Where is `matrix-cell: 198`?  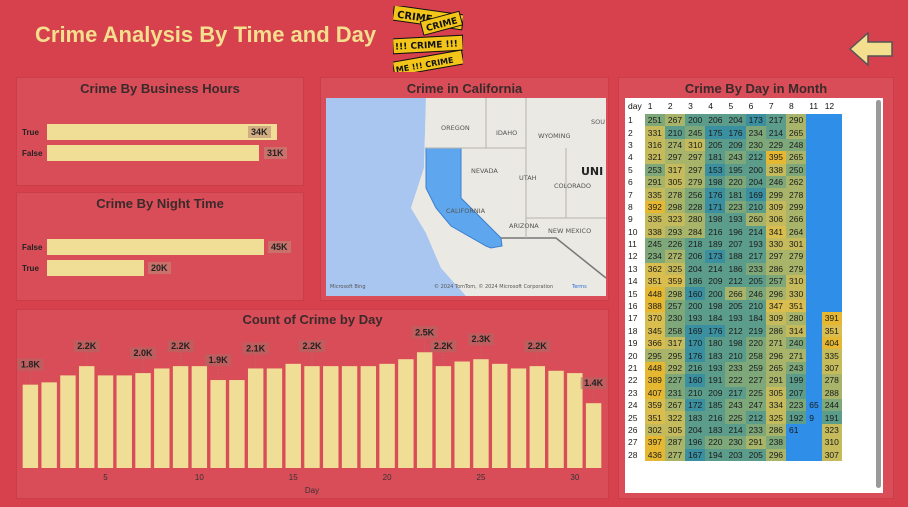
matrix-cell: 198 is located at coordinates (715, 182).